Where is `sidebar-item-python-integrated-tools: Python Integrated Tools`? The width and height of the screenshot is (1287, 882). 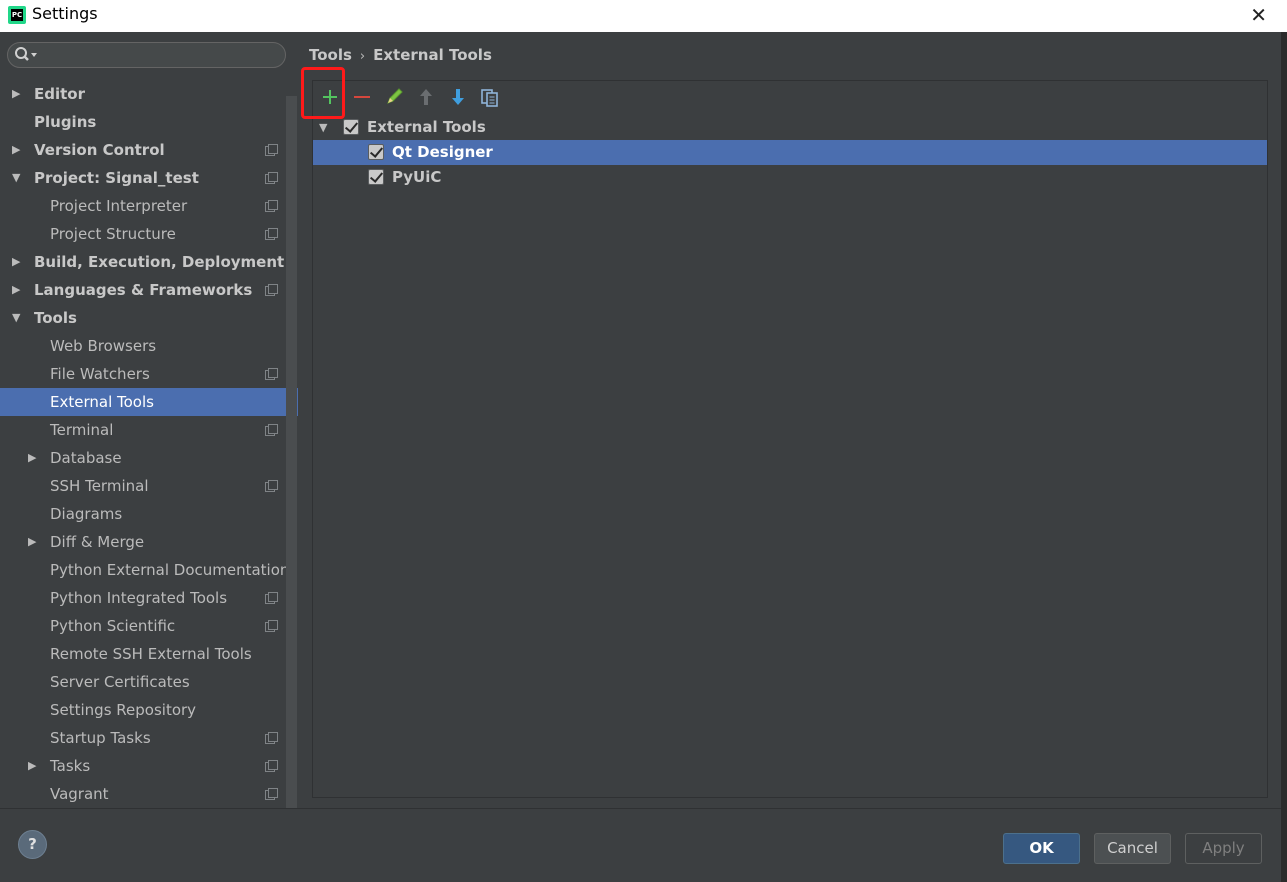 sidebar-item-python-integrated-tools: Python Integrated Tools is located at coordinates (149, 598).